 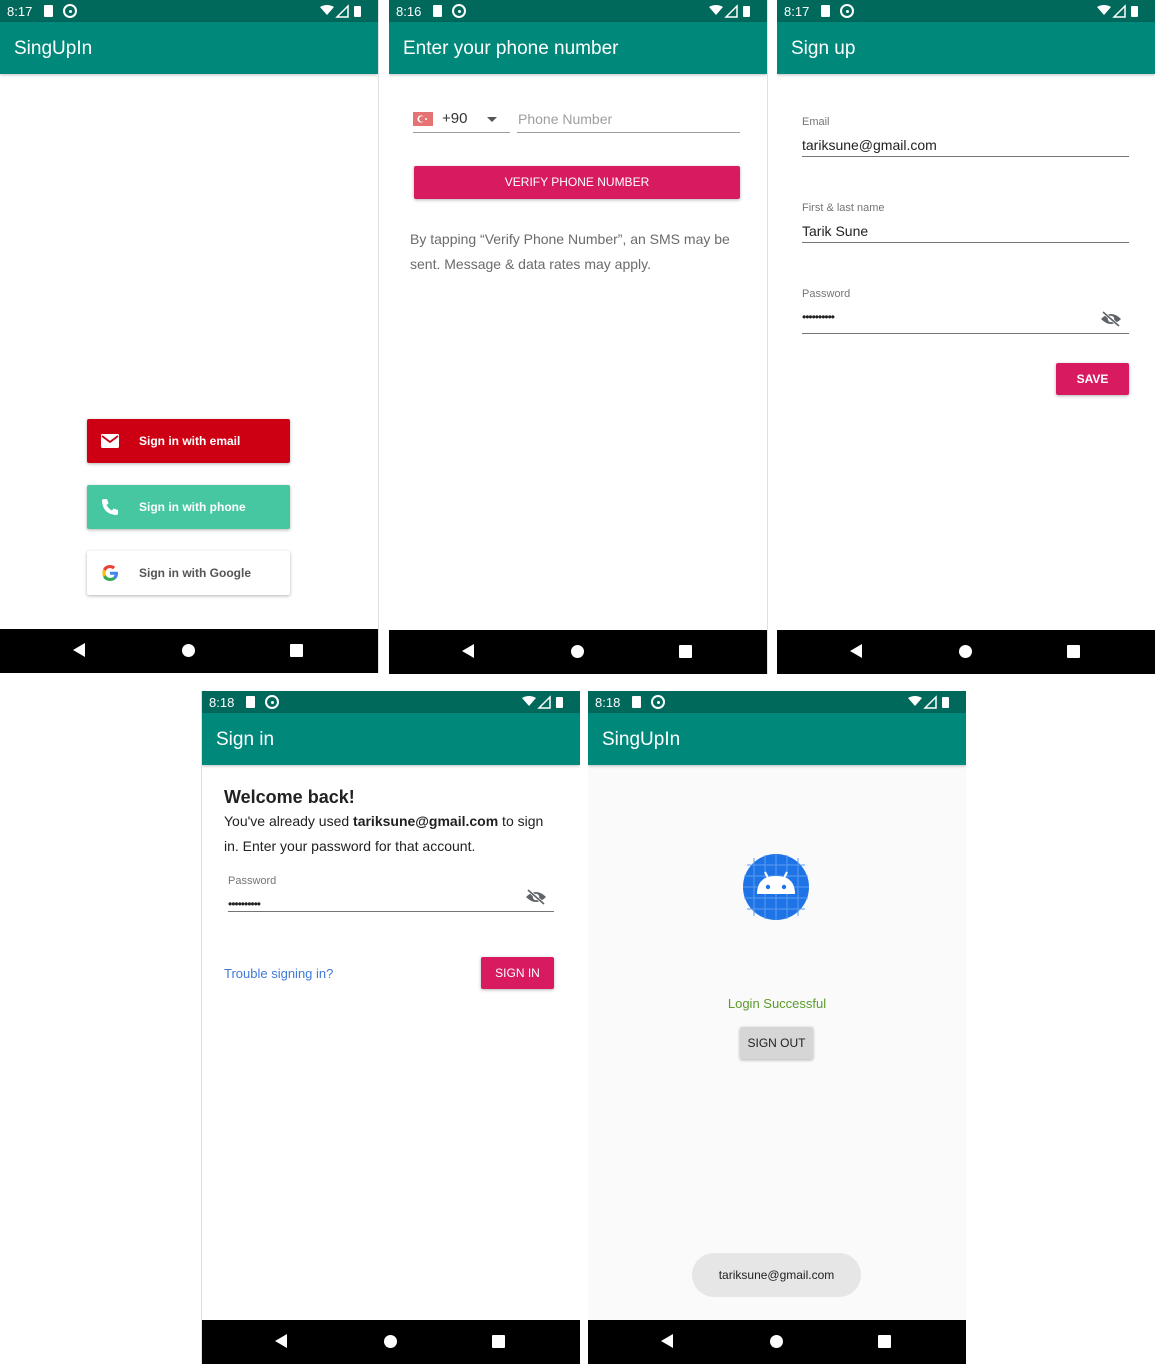 I want to click on body-suffix: to sign, so click(x=521, y=821).